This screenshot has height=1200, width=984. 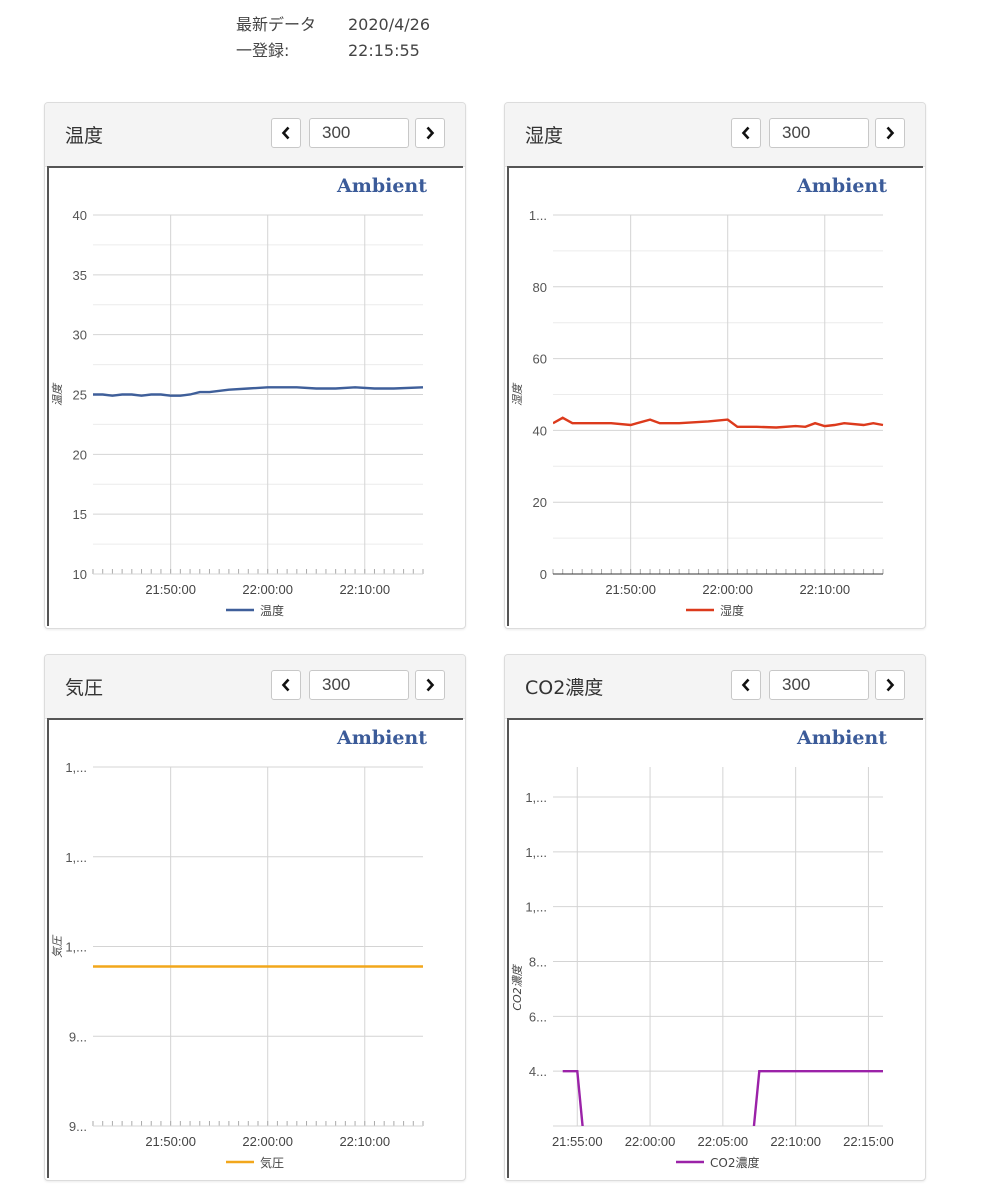 What do you see at coordinates (517, 986) in the screenshot?
I see `y-axis-label: CO2濃度` at bounding box center [517, 986].